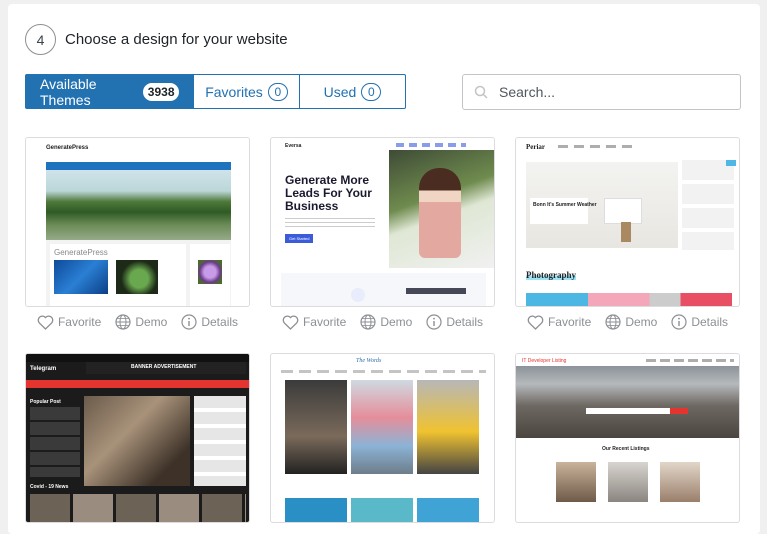 The width and height of the screenshot is (767, 534). I want to click on step-number: 4, so click(40, 39).